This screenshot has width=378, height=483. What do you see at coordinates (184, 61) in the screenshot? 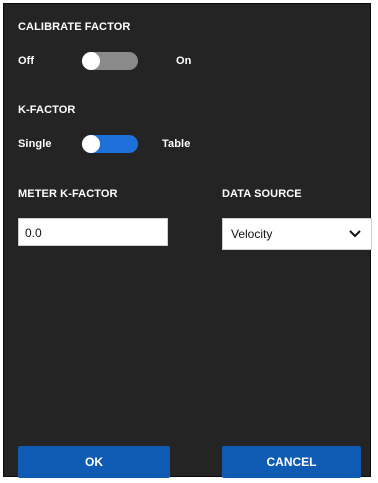
I see `calibrate-on-label: On` at bounding box center [184, 61].